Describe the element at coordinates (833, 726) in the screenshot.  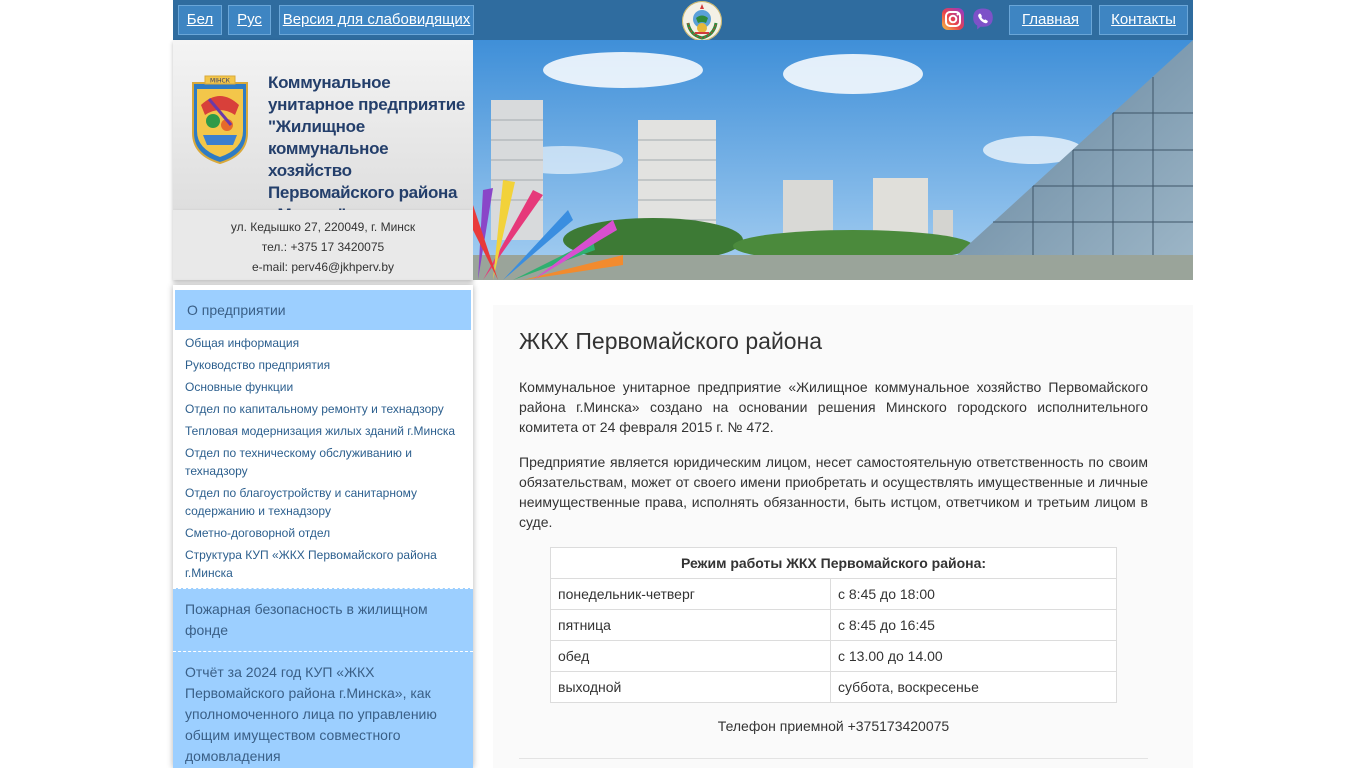
I see `reception-phone: Телефон приемной +375173420075` at that location.